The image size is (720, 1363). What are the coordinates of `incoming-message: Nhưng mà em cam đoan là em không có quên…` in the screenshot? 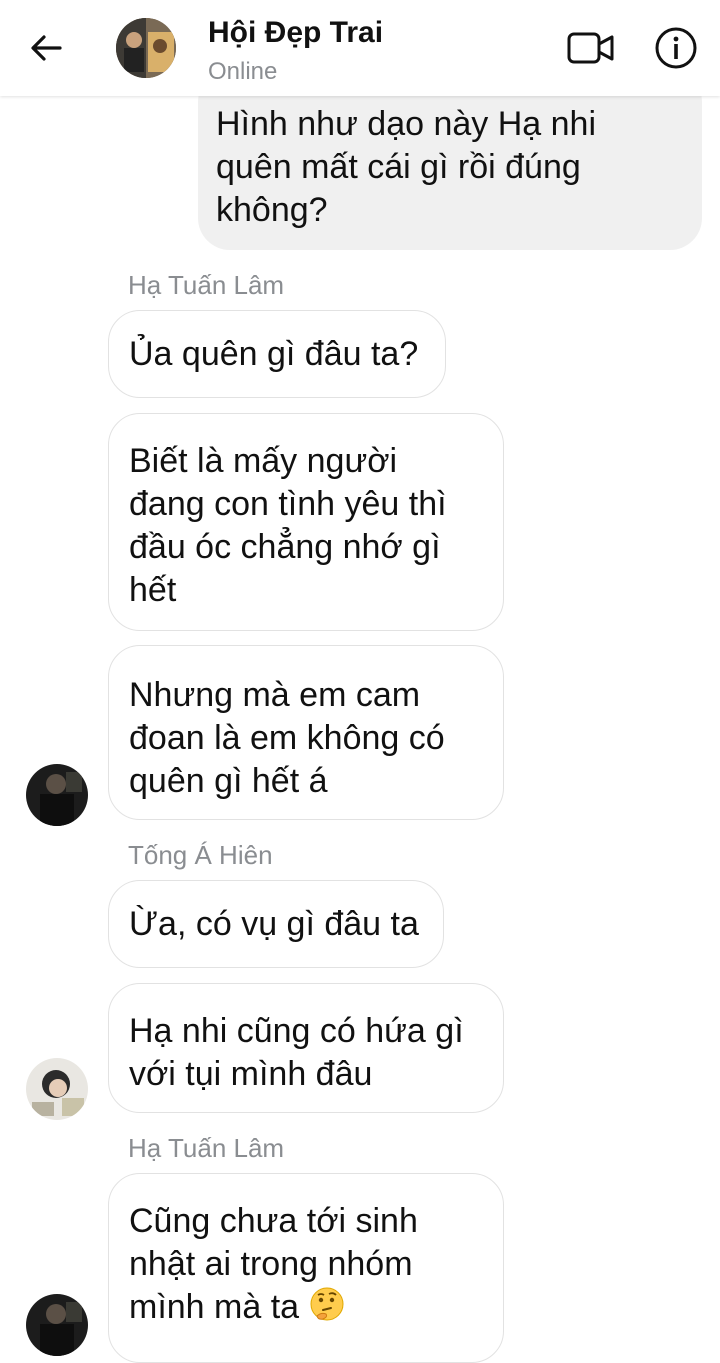 It's located at (306, 732).